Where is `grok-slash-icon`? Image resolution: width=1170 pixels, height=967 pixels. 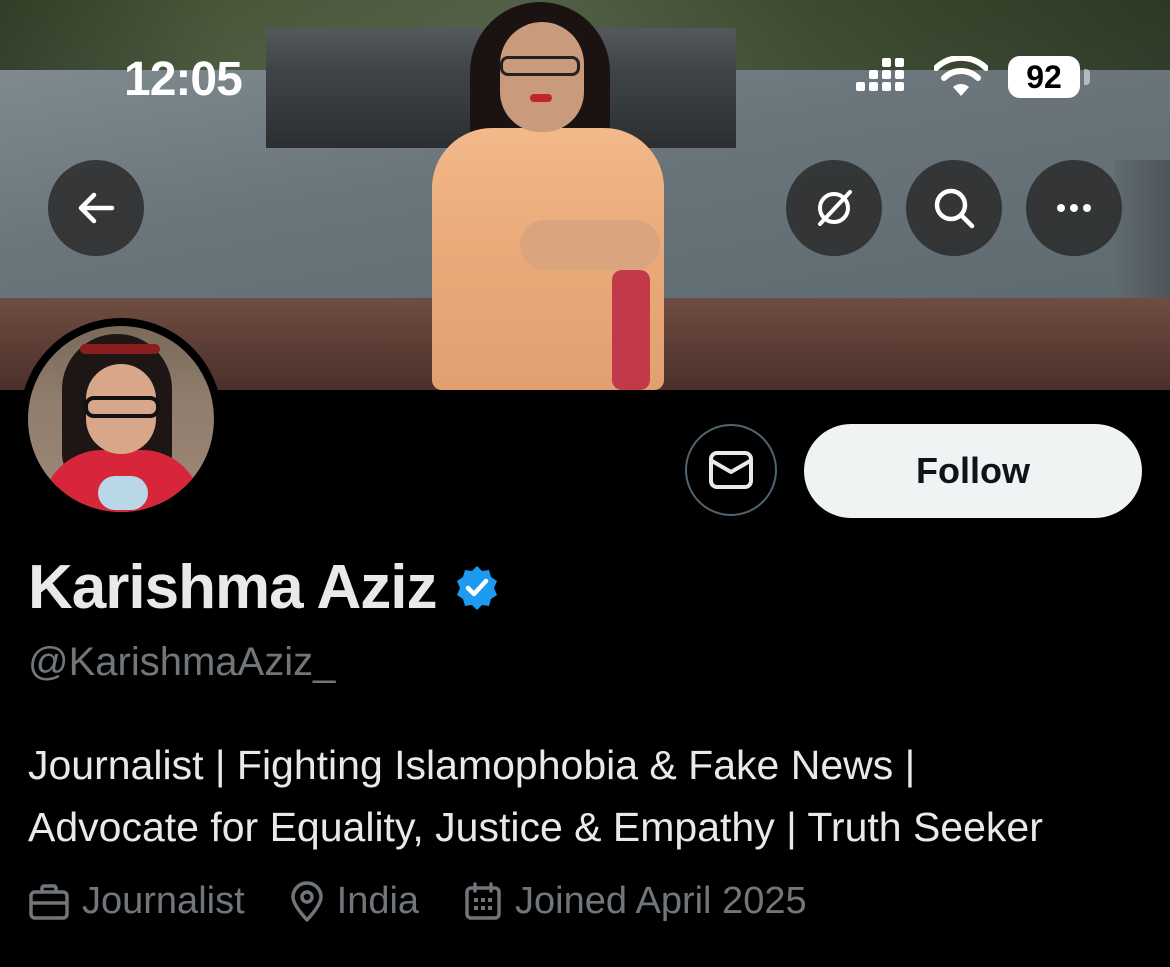 grok-slash-icon is located at coordinates (835, 208).